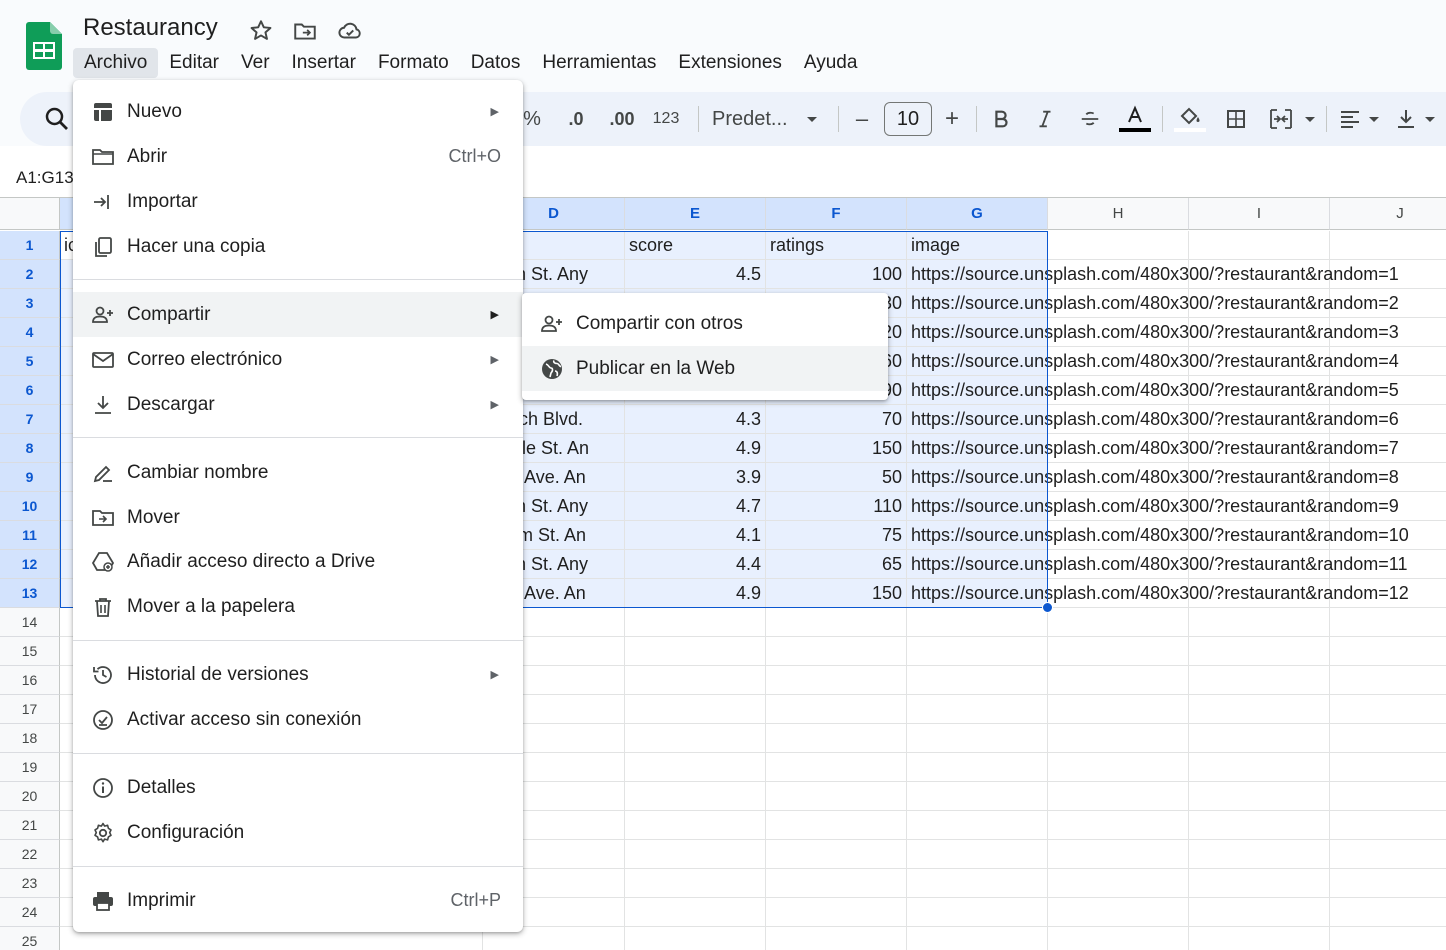 The width and height of the screenshot is (1446, 950). I want to click on row-header: 18, so click(30, 738).